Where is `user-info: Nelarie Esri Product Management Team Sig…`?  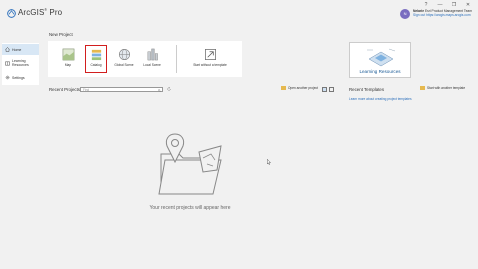 user-info: Nelarie Esri Product Management Team Sig… is located at coordinates (442, 13).